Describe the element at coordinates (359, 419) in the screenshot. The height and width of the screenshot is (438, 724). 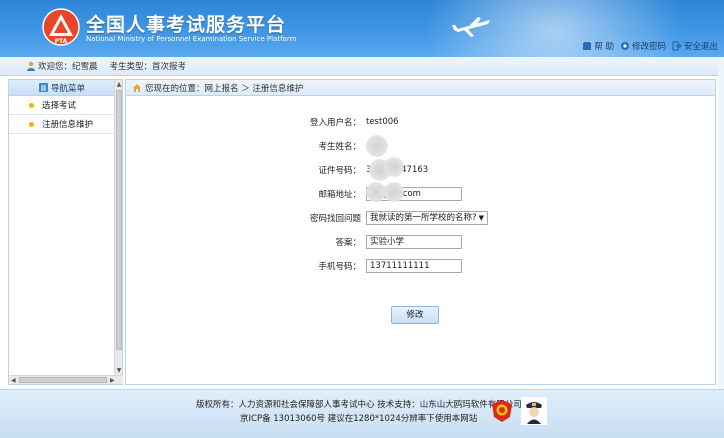
I see `icp-text: 京ICP备 13013060号 建议在1280*1024分辨率下使用本网站` at that location.